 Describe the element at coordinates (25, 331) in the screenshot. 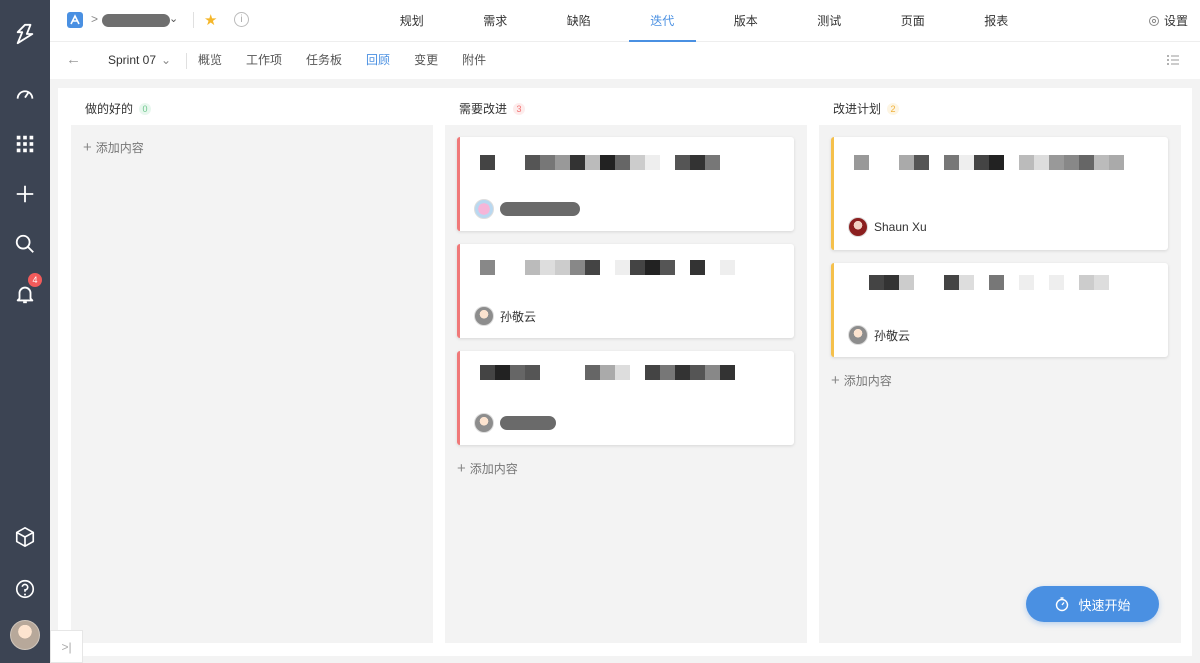

I see `app-sidebar: 4` at that location.